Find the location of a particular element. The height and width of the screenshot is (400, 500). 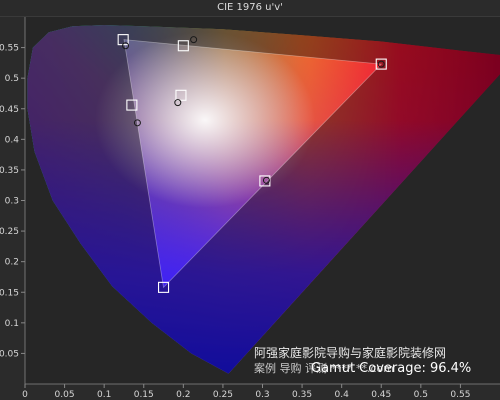

watermark-line2: 案例 导购 评测 ****.**.com is located at coordinates (324, 368).